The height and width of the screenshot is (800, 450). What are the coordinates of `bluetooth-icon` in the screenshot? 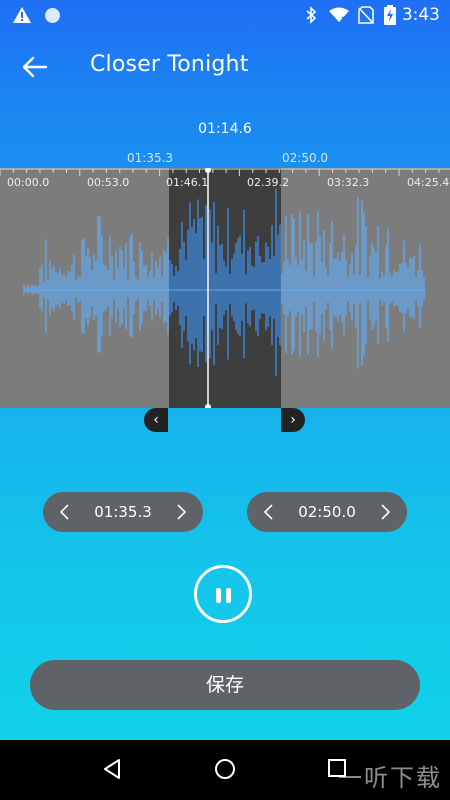 It's located at (311, 15).